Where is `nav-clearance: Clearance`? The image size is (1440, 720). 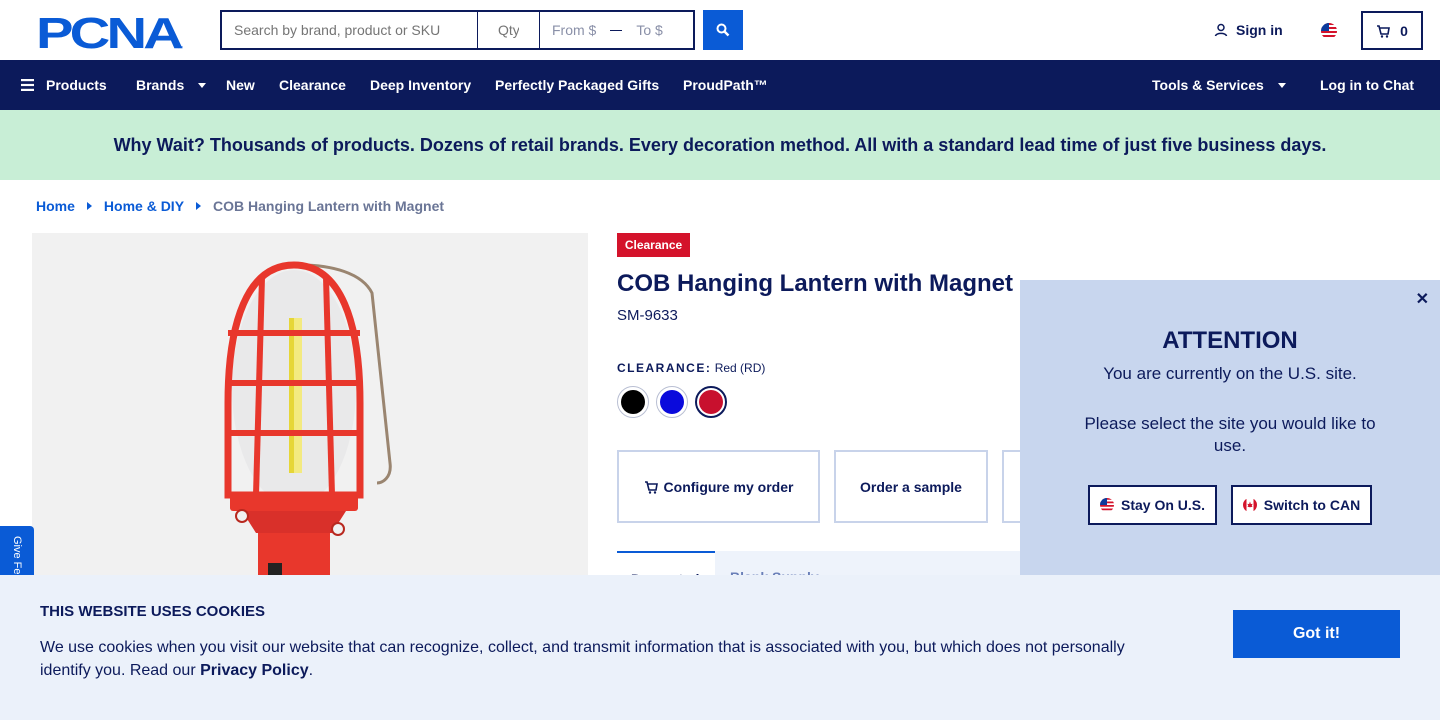
nav-clearance: Clearance is located at coordinates (312, 85).